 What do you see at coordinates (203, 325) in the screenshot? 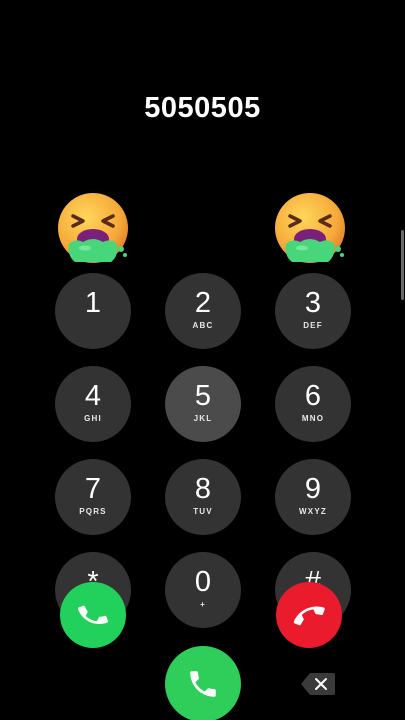
I see `key-letters: ABC` at bounding box center [203, 325].